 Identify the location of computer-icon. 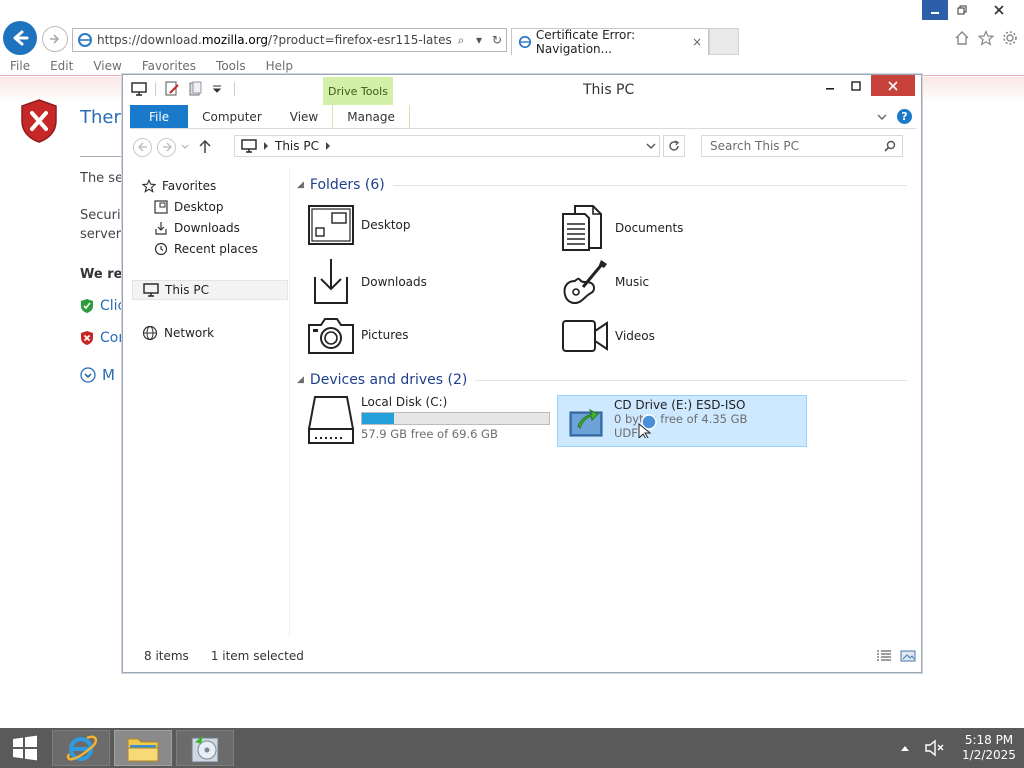
(139, 89).